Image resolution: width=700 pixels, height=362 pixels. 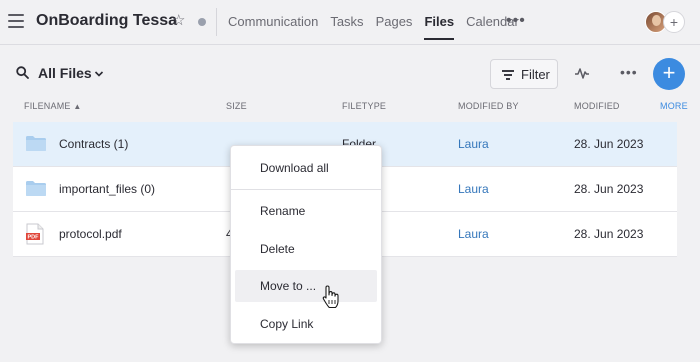 I want to click on column-modified-by: MODIFIED BY, so click(x=488, y=106).